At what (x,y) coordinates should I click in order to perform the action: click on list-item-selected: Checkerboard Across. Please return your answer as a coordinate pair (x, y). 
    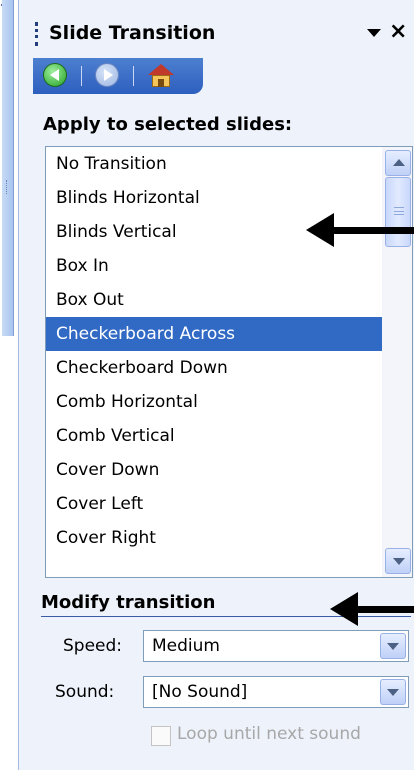
    Looking at the image, I should click on (214, 334).